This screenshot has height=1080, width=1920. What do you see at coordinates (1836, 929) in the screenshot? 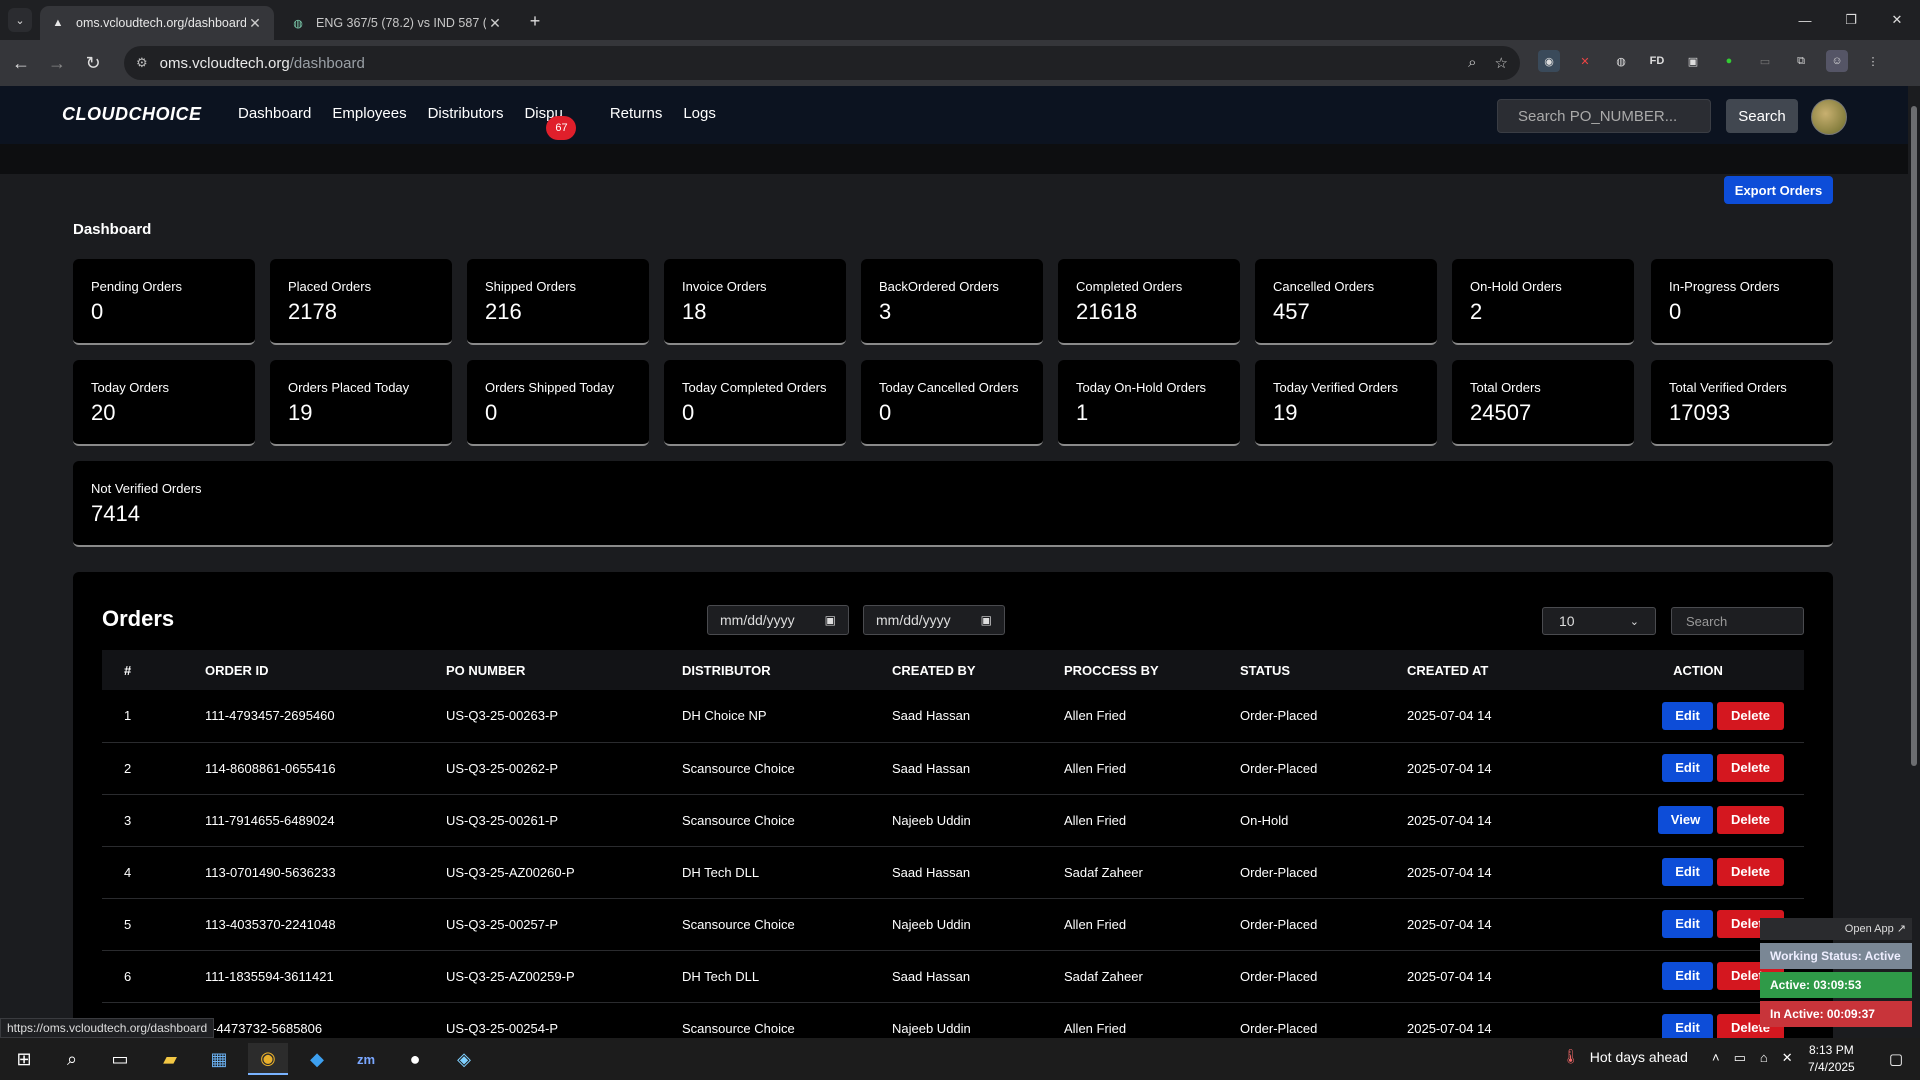
I see `open-app-link: Open App ↗` at bounding box center [1836, 929].